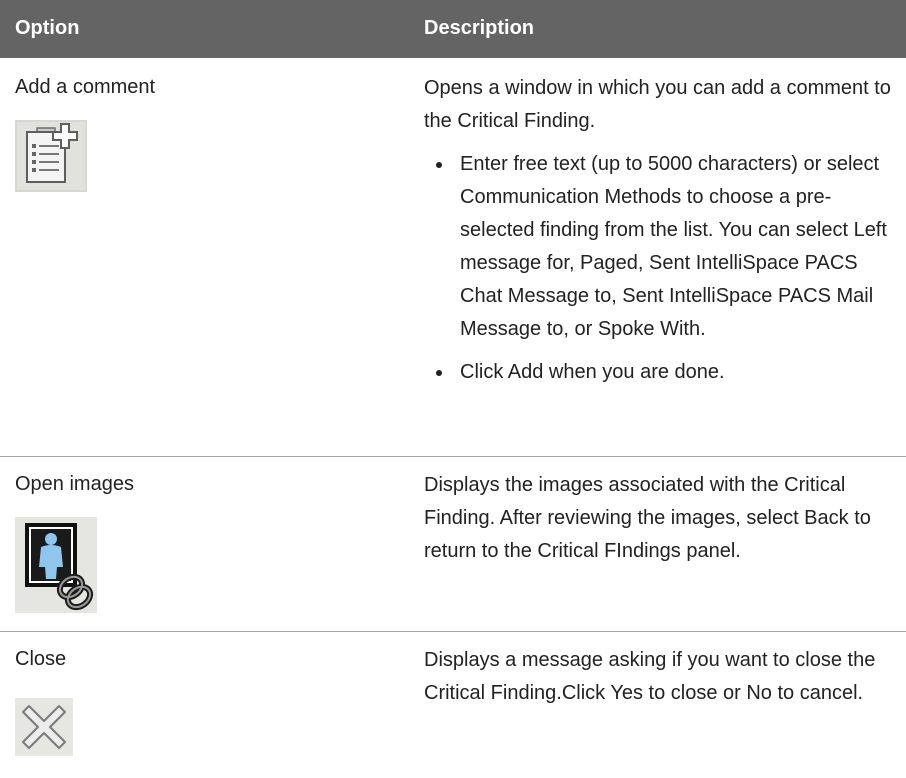  Describe the element at coordinates (85, 87) in the screenshot. I see `option-label: Add a comment` at that location.